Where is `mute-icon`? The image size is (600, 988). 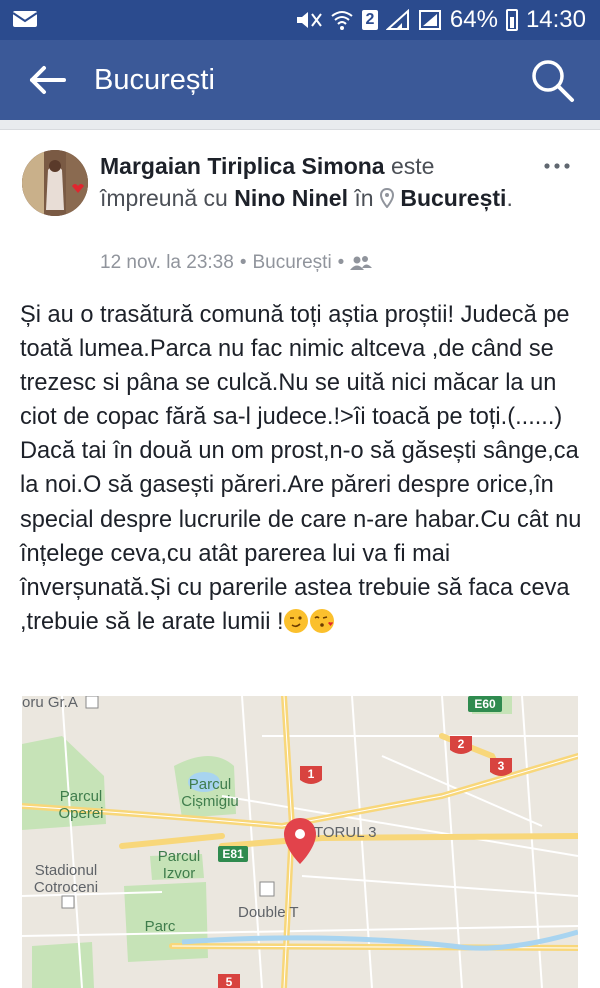 mute-icon is located at coordinates (309, 20).